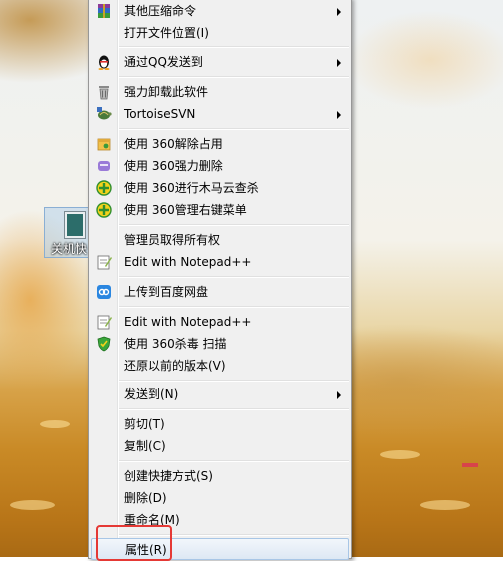  What do you see at coordinates (185, 210) in the screenshot?
I see `menu-item-label: 使用 360管理右键菜单` at bounding box center [185, 210].